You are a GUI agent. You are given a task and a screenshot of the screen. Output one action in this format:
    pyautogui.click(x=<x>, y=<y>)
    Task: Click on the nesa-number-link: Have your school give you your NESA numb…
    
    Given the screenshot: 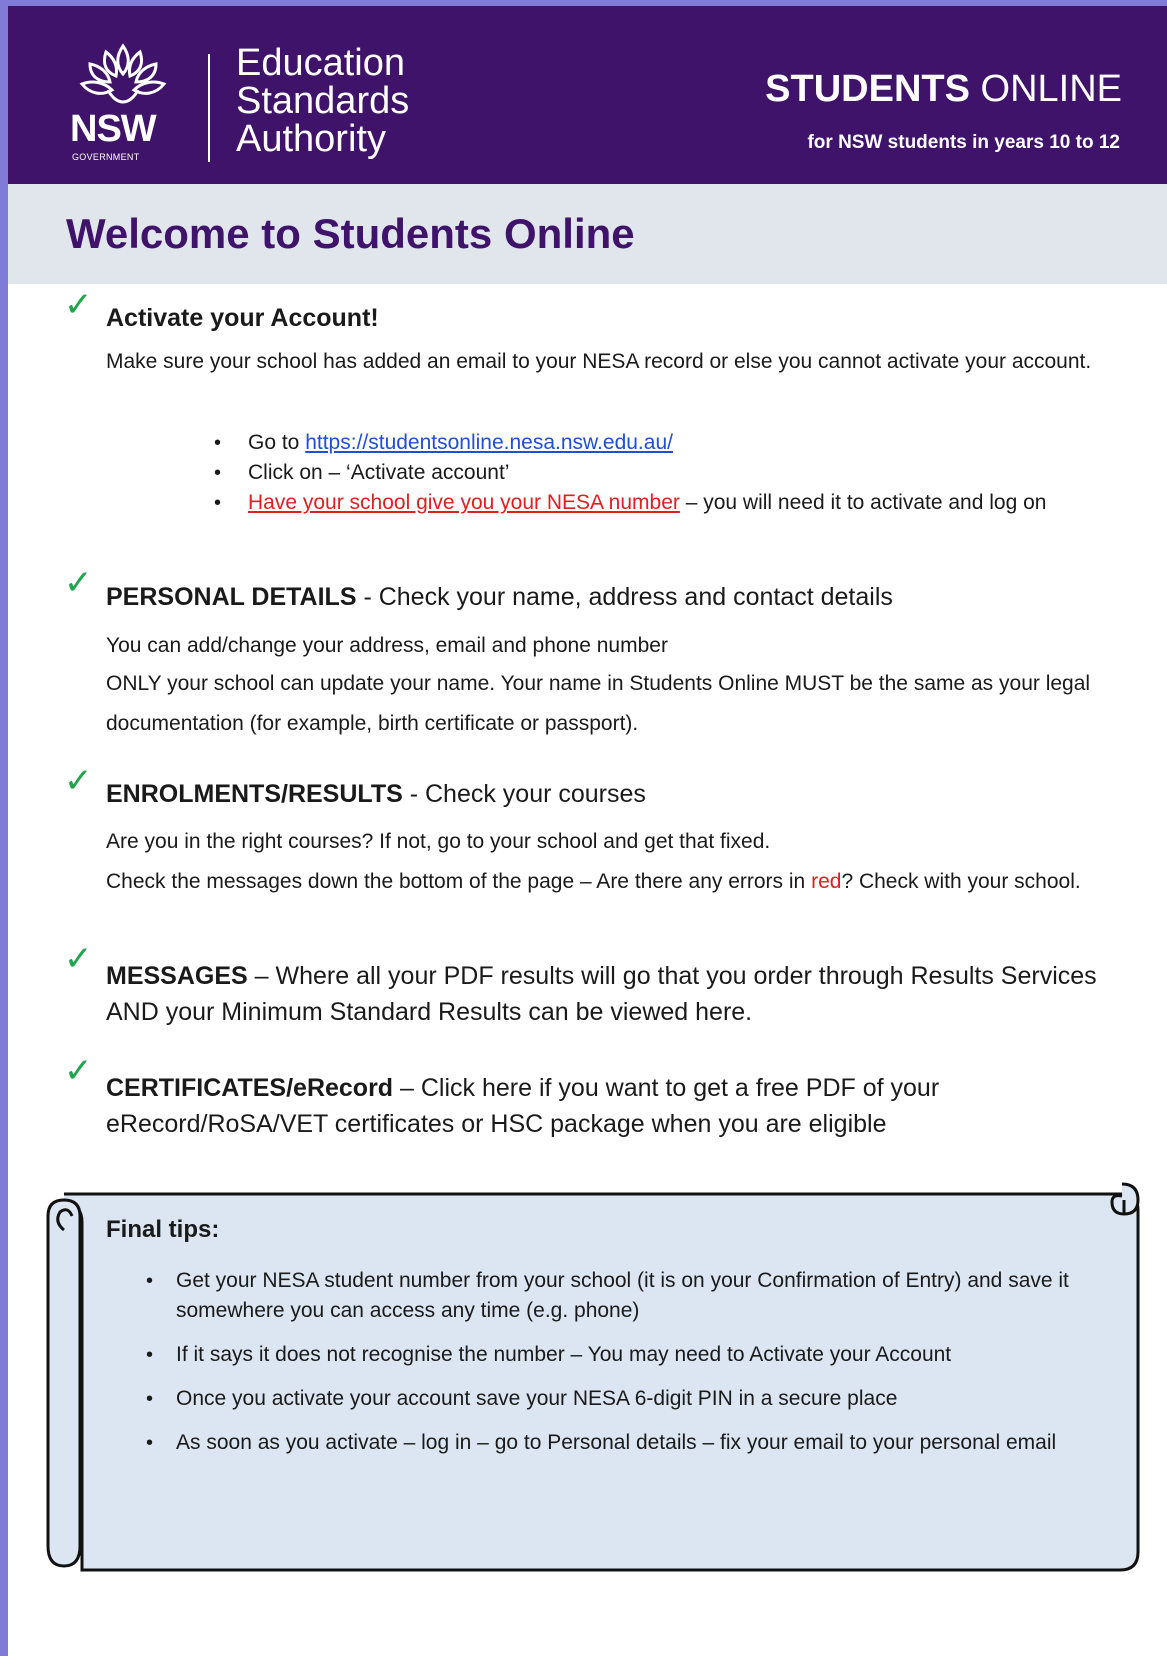 What is the action you would take?
    pyautogui.click(x=464, y=502)
    